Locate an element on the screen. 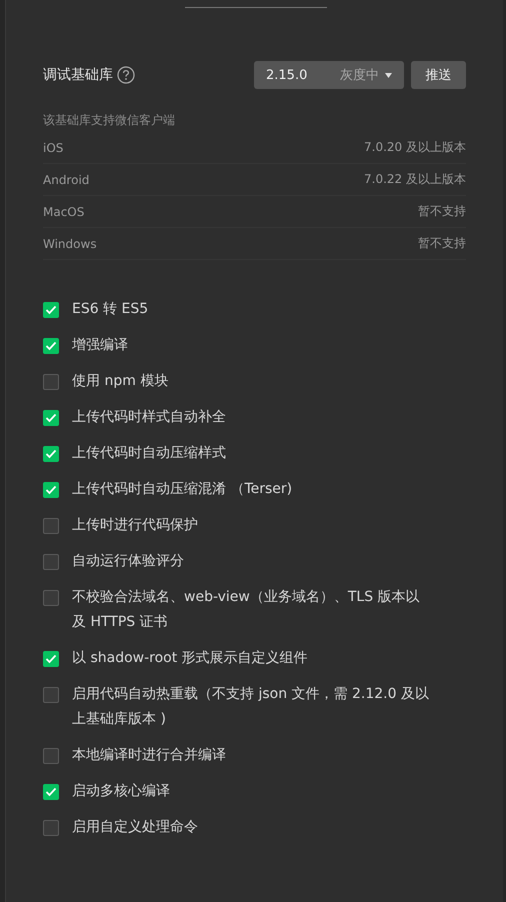 Image resolution: width=506 pixels, height=902 pixels. option-label: 启动多核心编译 is located at coordinates (121, 791).